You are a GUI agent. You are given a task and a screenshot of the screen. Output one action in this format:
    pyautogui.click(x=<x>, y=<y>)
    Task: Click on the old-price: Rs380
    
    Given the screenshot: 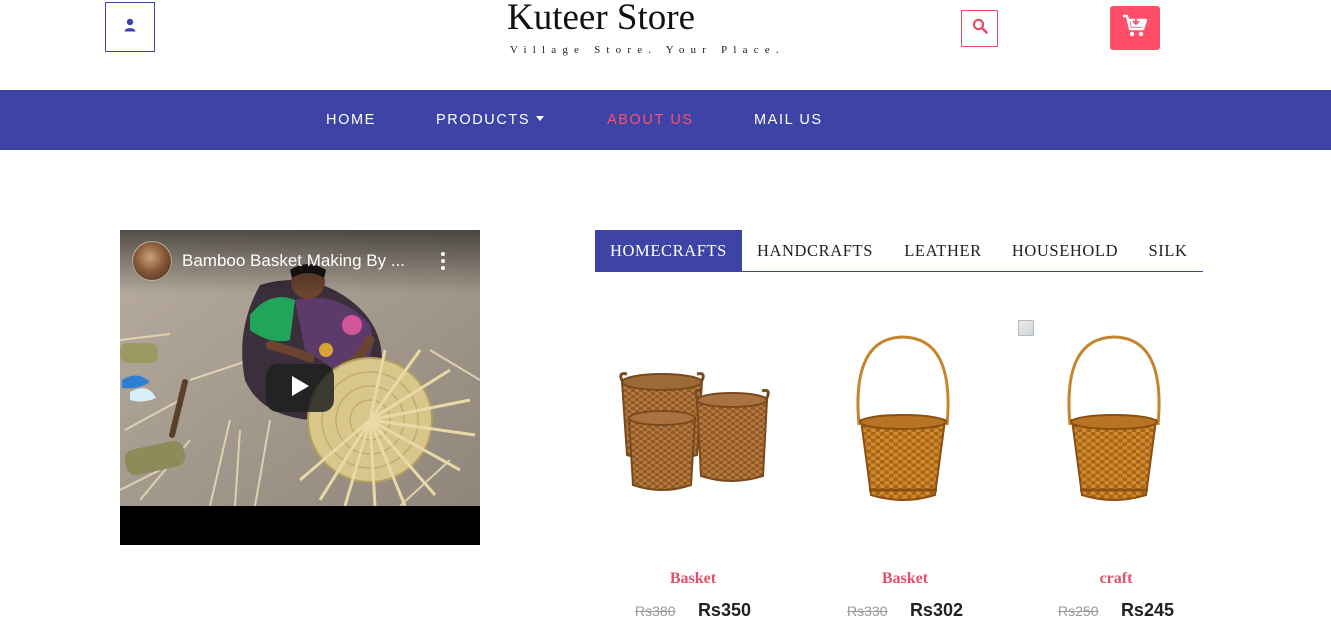 What is the action you would take?
    pyautogui.click(x=655, y=610)
    